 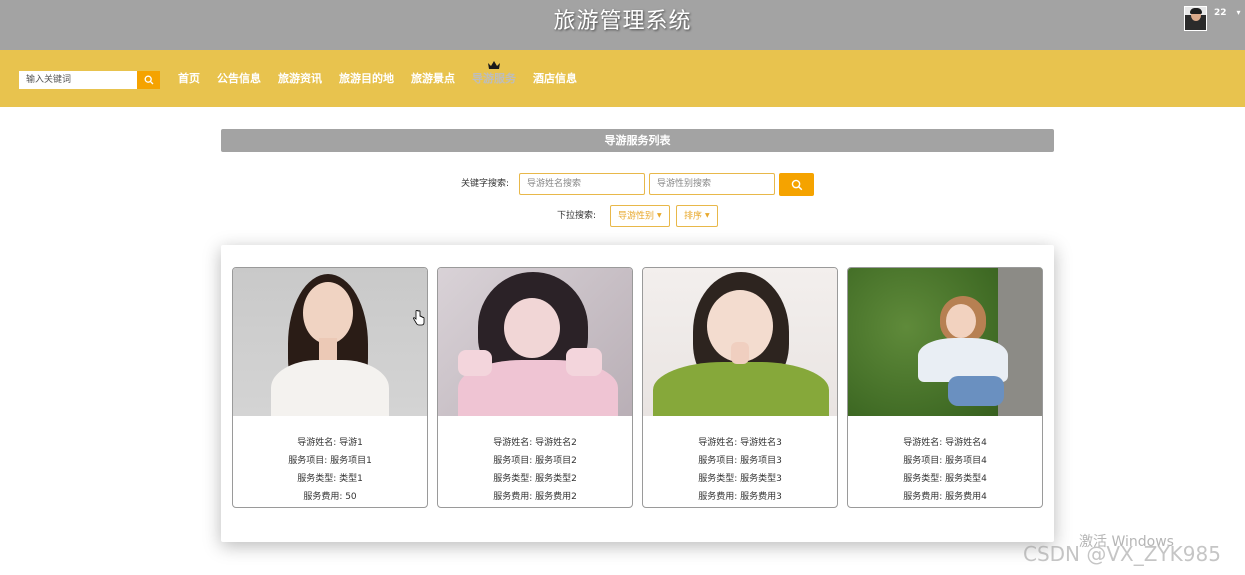 I want to click on nav-search, so click(x=89, y=80).